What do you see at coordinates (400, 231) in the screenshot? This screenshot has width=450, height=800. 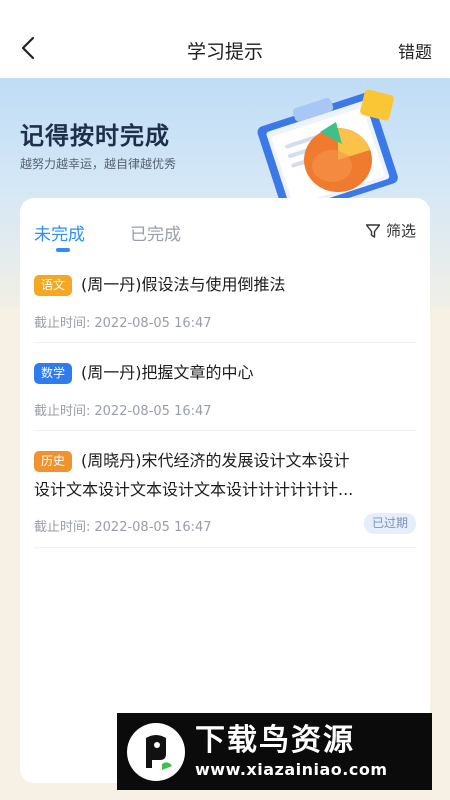 I see `filter-label: 筛选` at bounding box center [400, 231].